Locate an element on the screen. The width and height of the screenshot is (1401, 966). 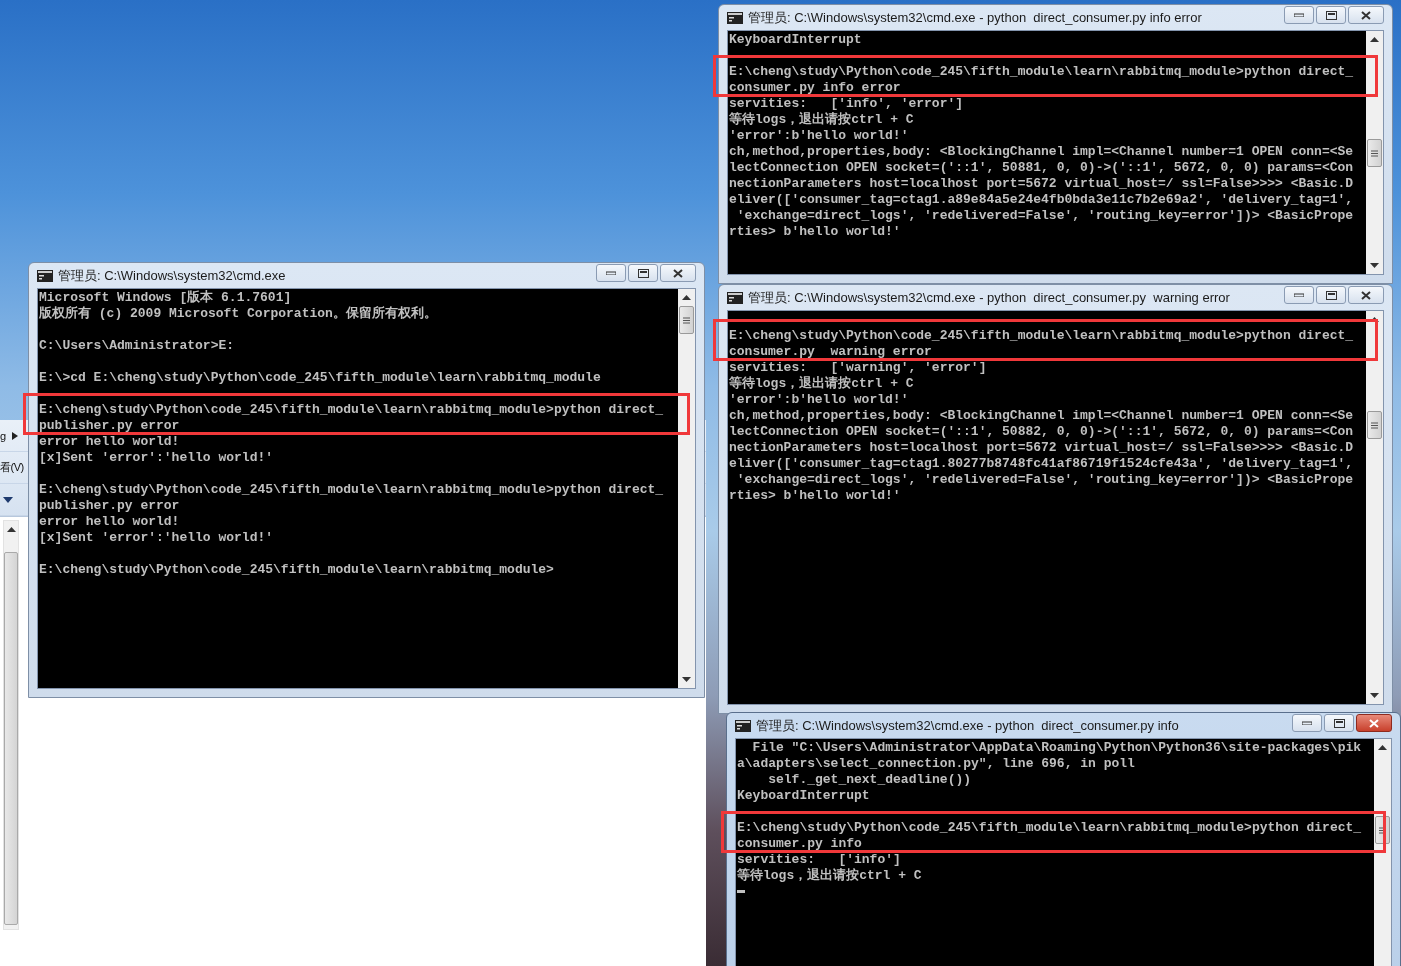
console-line: consumer.py info is located at coordinates (800, 844).